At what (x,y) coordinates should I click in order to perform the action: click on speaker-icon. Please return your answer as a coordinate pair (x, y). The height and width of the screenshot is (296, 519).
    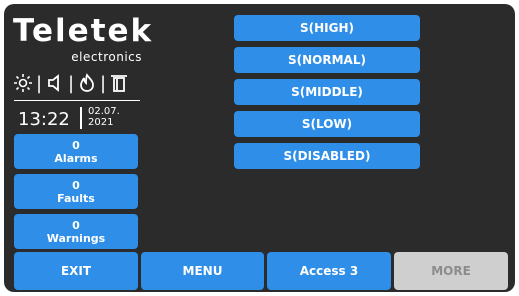
    Looking at the image, I should click on (55, 83).